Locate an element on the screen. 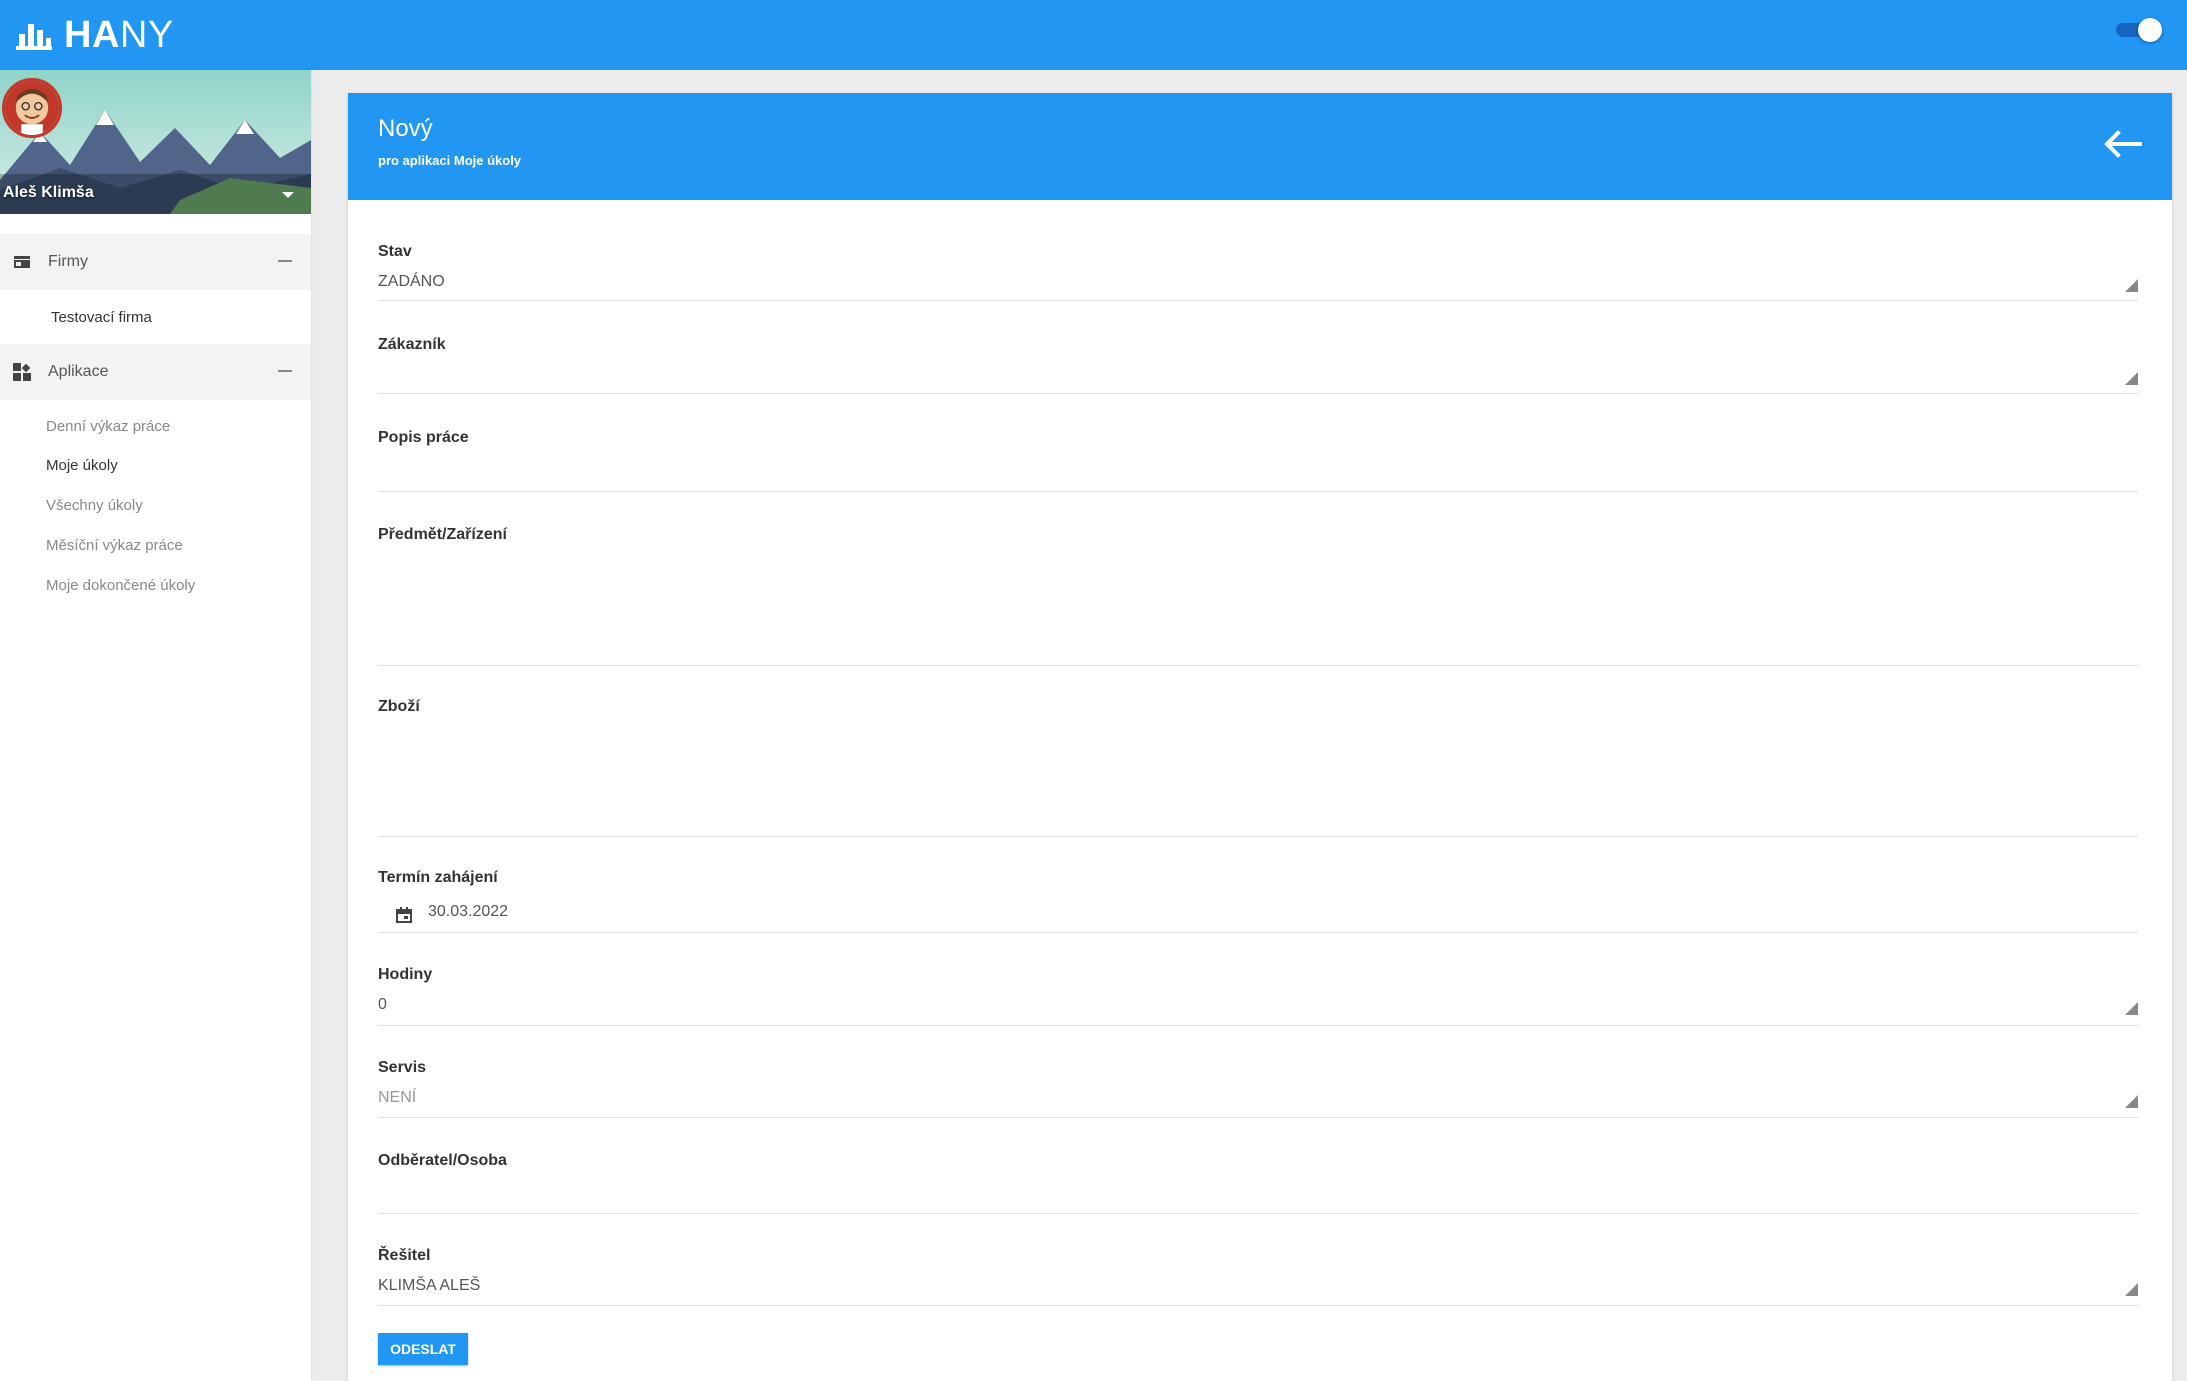 This screenshot has height=1381, width=2187. bar-chart-icon is located at coordinates (34, 37).